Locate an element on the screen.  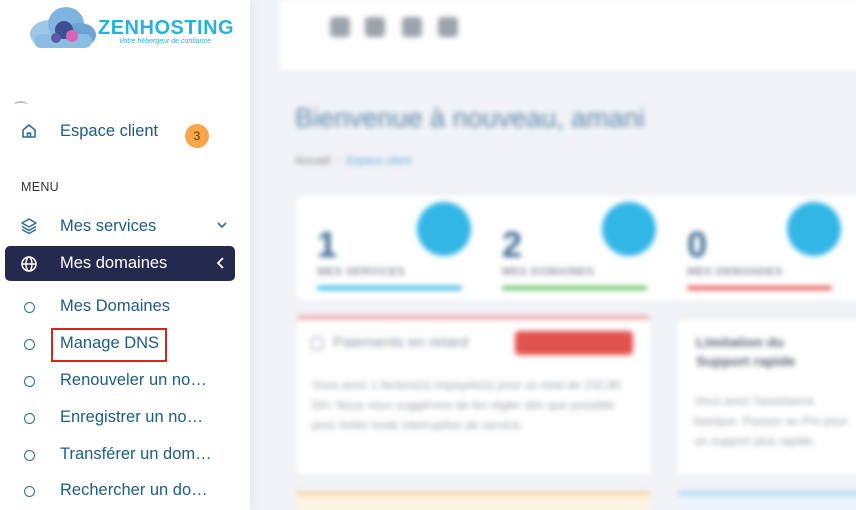
top-bar is located at coordinates (568, 36).